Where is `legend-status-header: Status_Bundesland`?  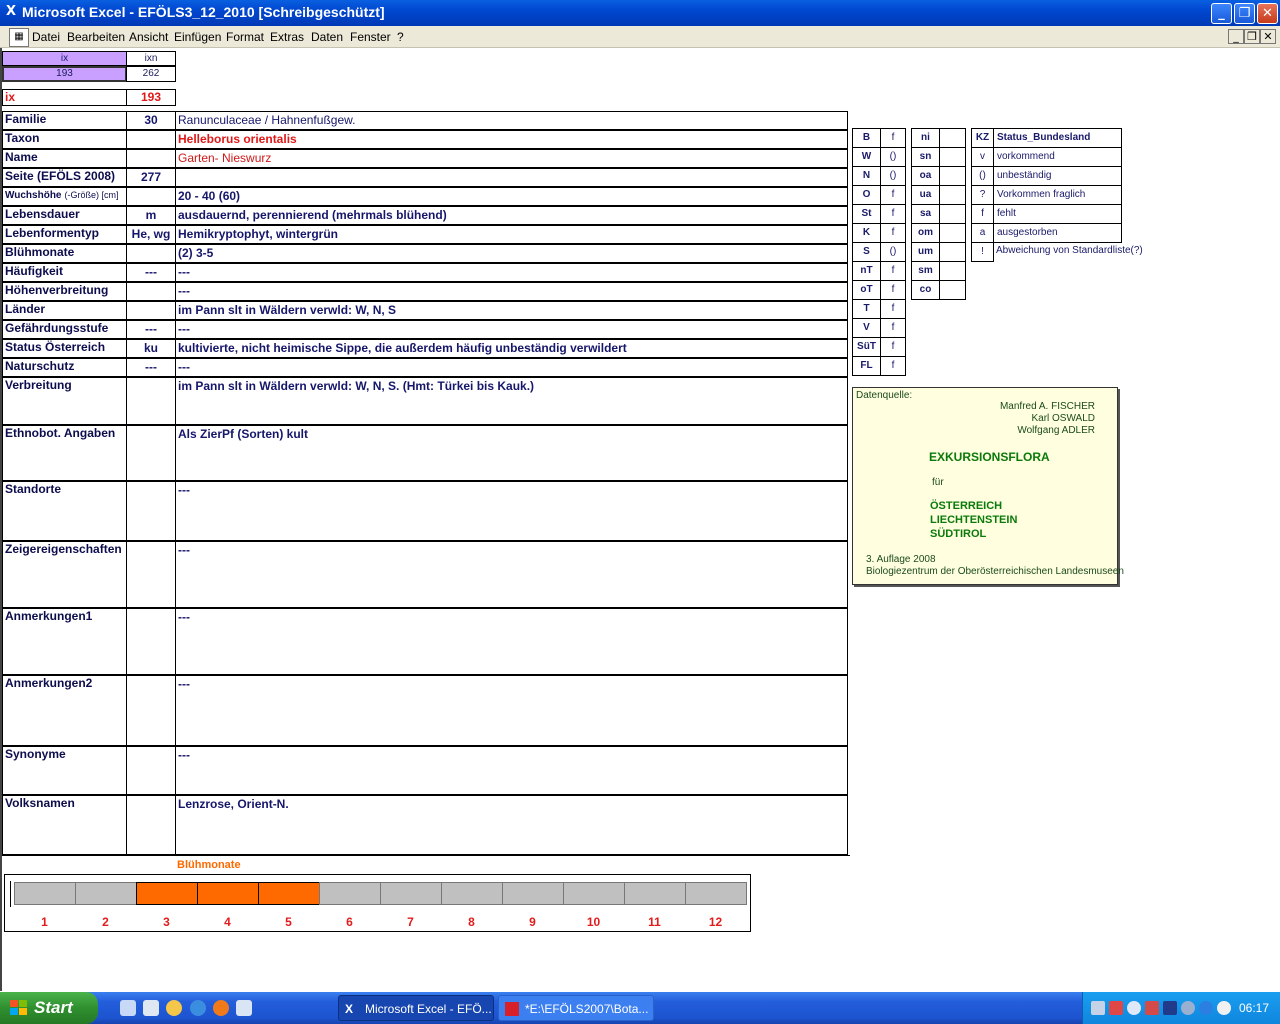
legend-status-header: Status_Bundesland is located at coordinates (1057, 138).